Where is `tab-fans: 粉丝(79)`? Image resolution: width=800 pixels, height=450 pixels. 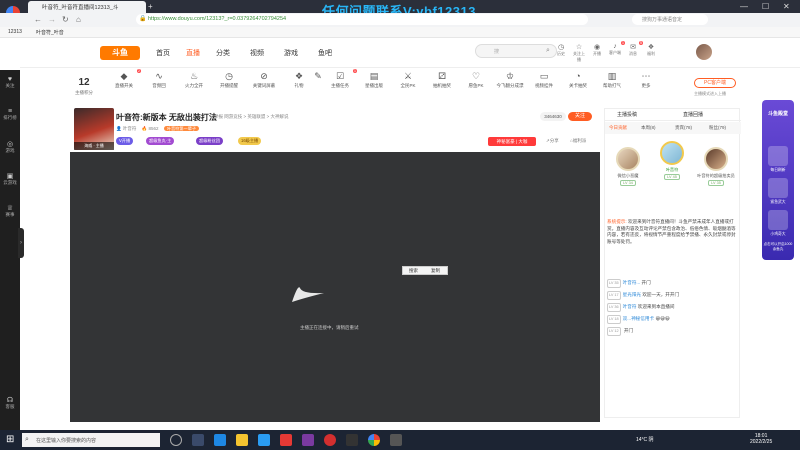 tab-fans: 粉丝(79) is located at coordinates (717, 128).